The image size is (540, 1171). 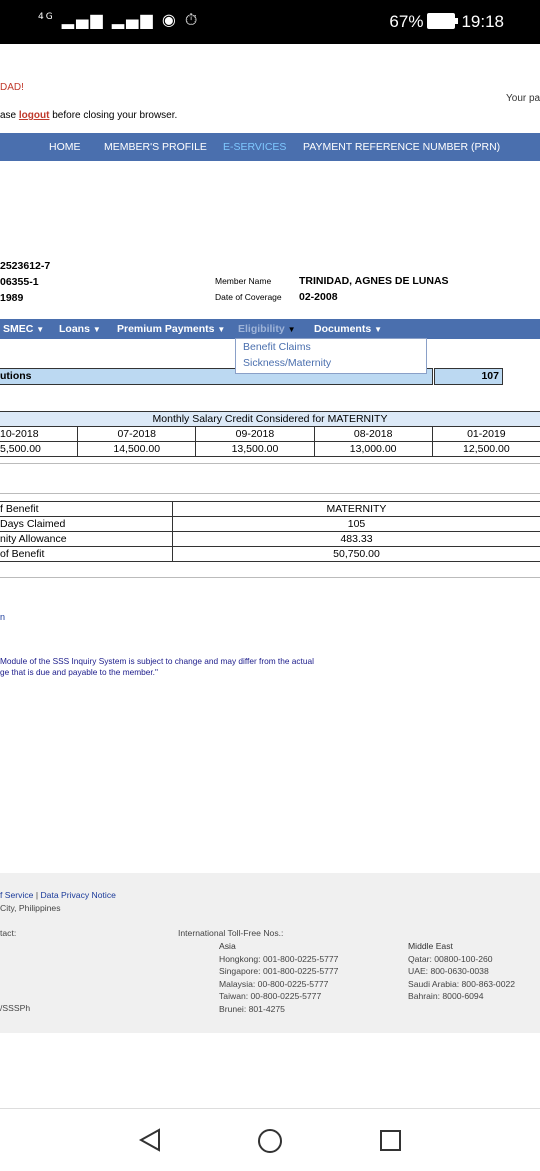 I want to click on asia-number: Malaysia: 00-800-0225-5777, so click(x=278, y=984).